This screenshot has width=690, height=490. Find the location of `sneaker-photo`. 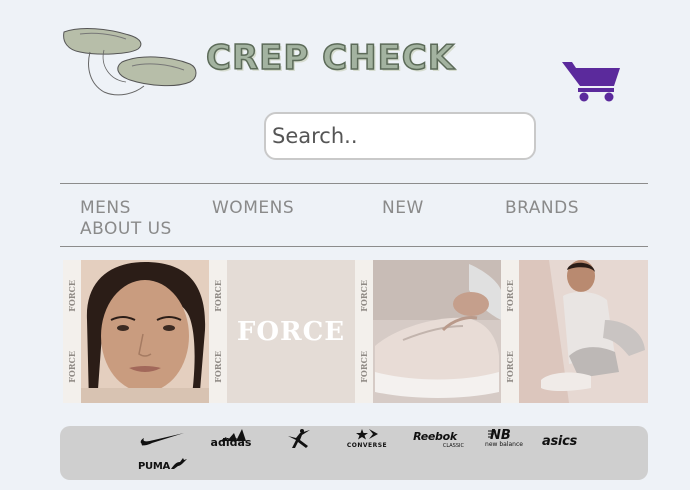

sneaker-photo is located at coordinates (437, 331).